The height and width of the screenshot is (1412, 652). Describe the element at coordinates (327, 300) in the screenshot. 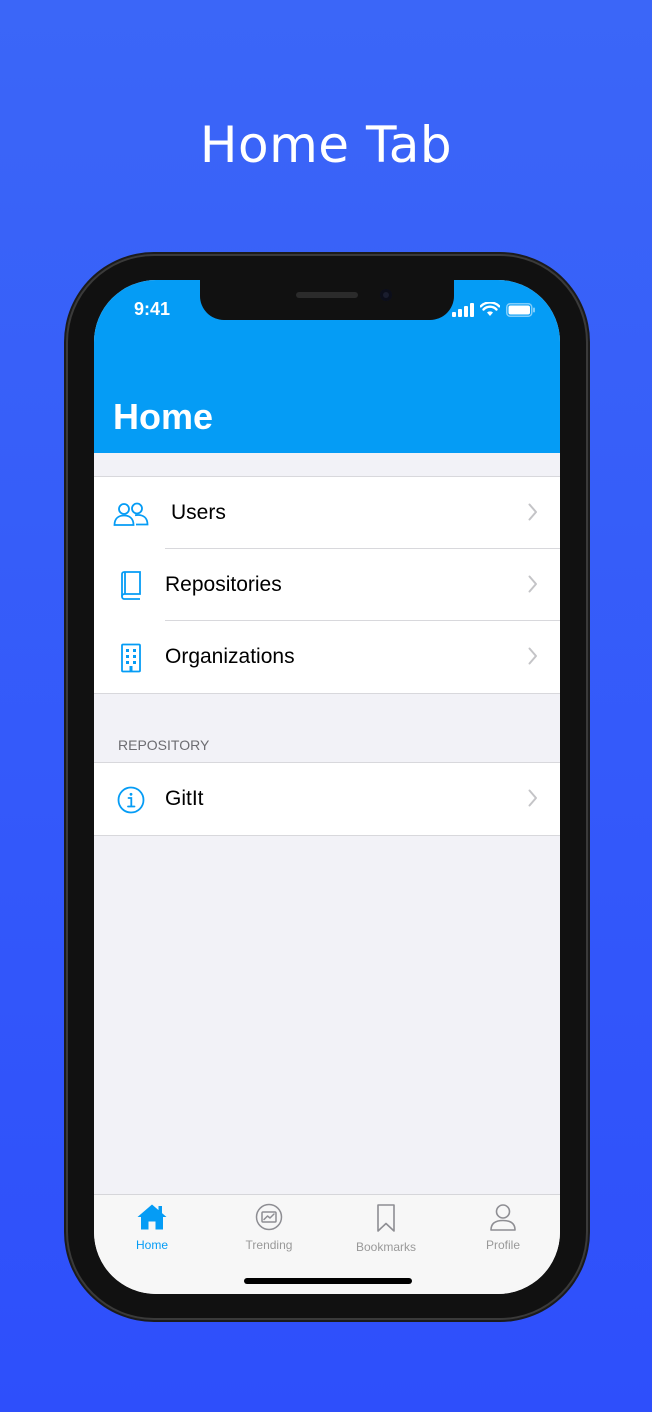

I see `notch` at that location.